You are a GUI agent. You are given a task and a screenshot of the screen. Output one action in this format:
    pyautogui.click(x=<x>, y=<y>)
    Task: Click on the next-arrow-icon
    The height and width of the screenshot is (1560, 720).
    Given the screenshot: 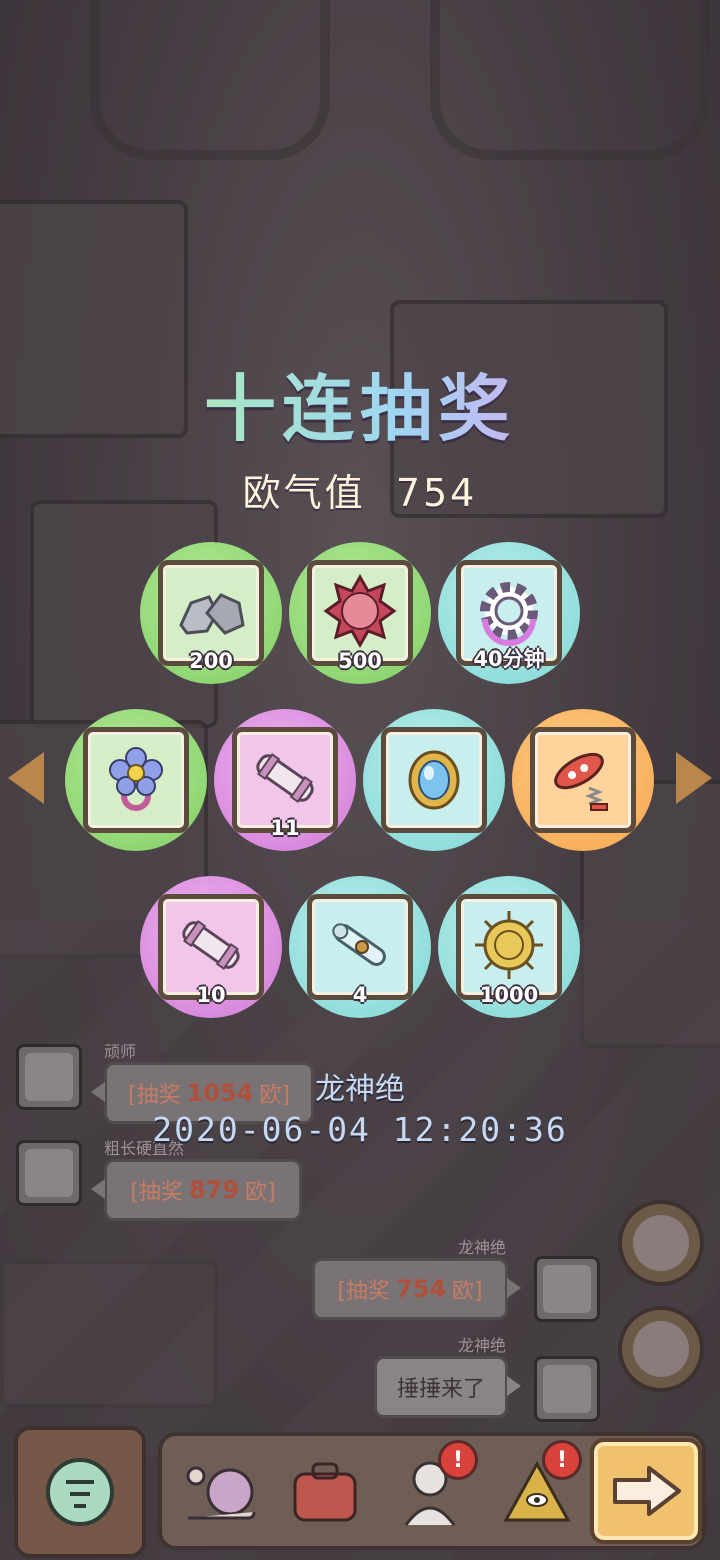 What is the action you would take?
    pyautogui.click(x=694, y=778)
    